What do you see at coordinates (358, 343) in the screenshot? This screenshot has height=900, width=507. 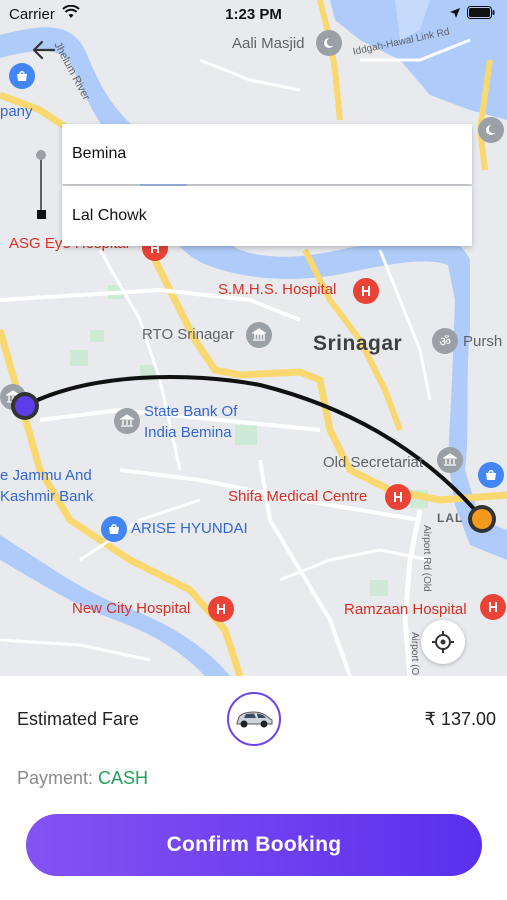 I see `map-label-srinagar: Srinagar` at bounding box center [358, 343].